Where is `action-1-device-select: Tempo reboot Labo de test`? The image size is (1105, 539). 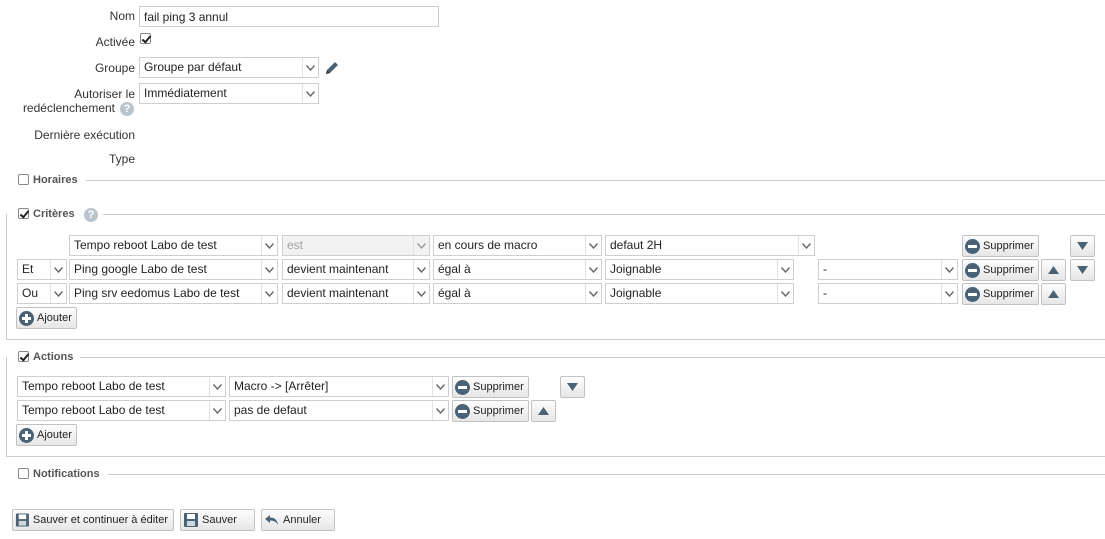
action-1-device-select: Tempo reboot Labo de test is located at coordinates (121, 386).